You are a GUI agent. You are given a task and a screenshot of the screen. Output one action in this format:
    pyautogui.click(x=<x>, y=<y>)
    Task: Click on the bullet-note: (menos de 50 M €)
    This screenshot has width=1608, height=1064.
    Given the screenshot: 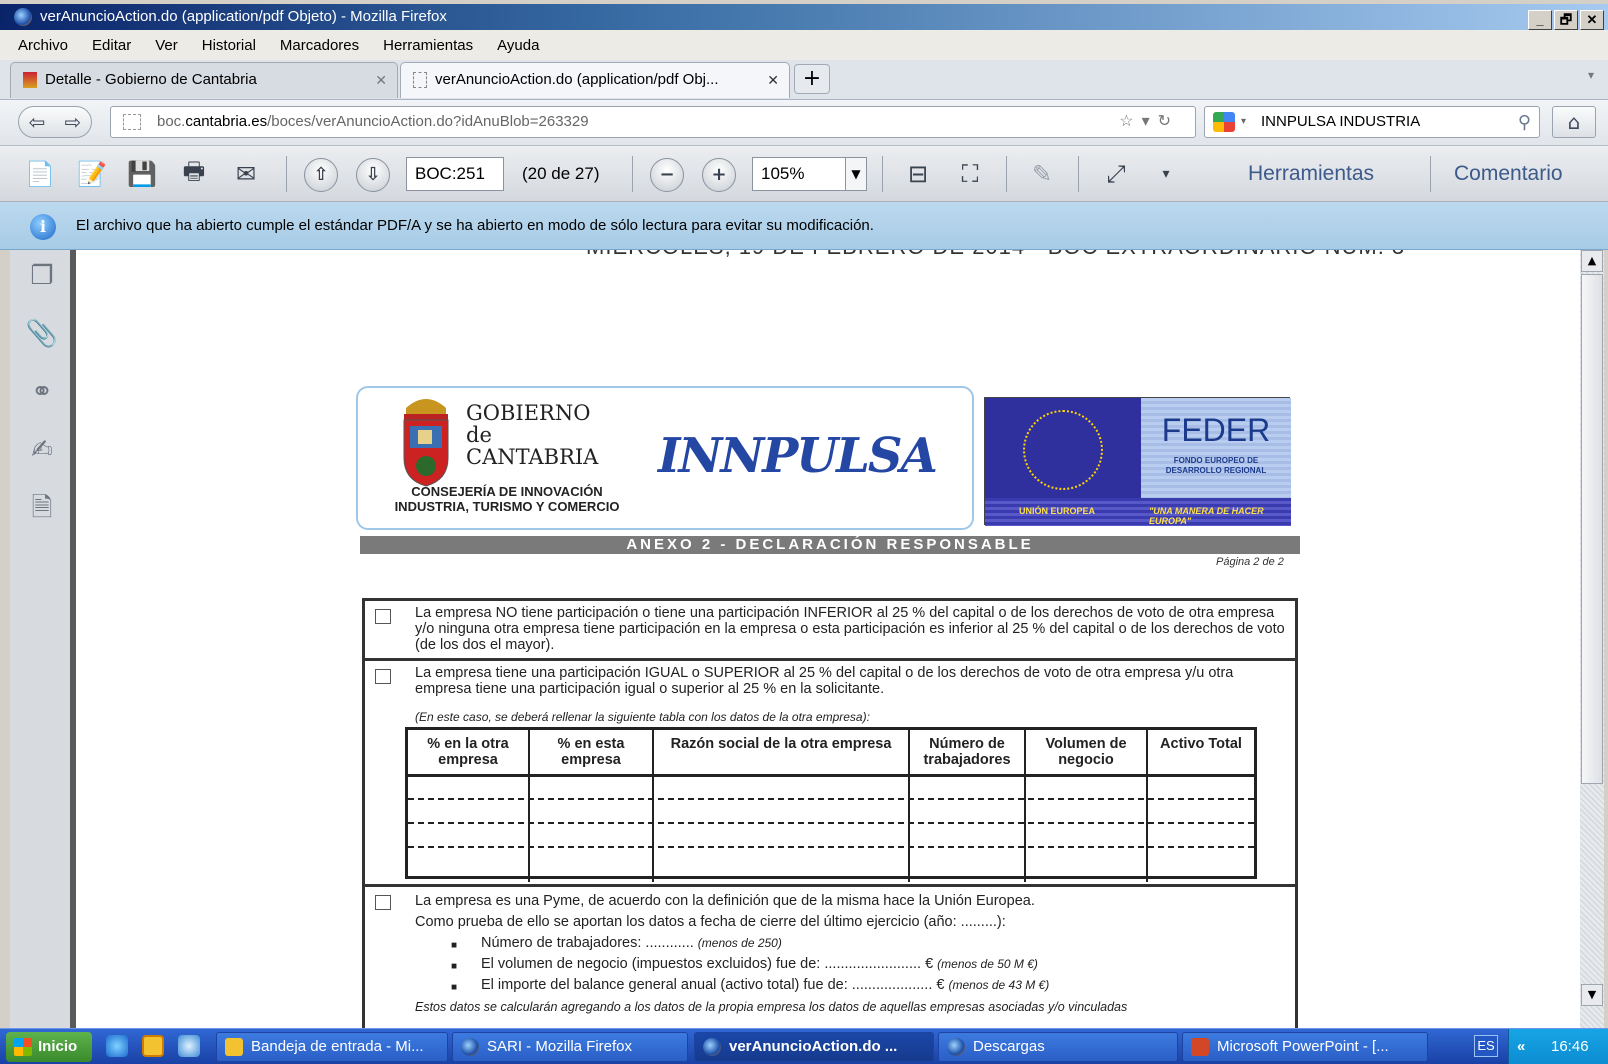 What is the action you would take?
    pyautogui.click(x=987, y=964)
    